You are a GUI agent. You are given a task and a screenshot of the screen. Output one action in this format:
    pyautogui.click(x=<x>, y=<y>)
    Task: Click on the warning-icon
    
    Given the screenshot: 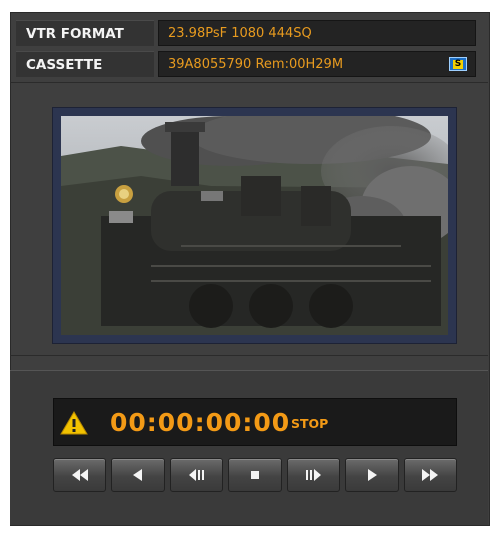 What is the action you would take?
    pyautogui.click(x=74, y=423)
    